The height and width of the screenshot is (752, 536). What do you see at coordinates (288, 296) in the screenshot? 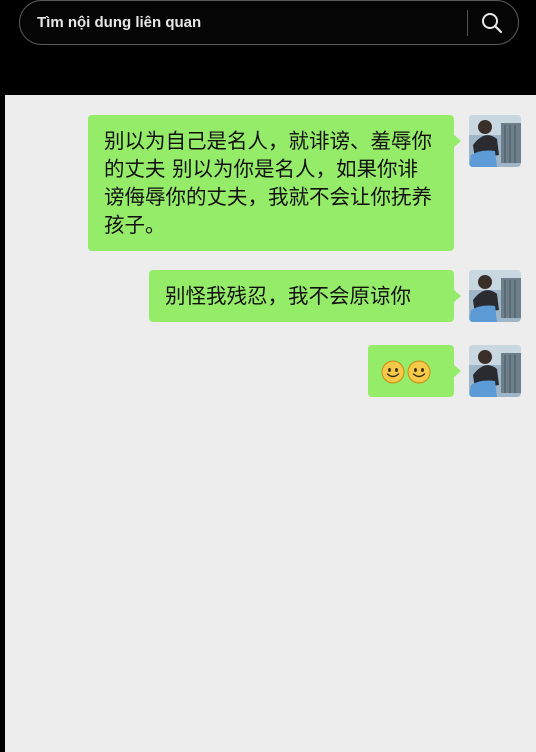
I see `message-text: 别怪我残忍，我不会原谅你` at bounding box center [288, 296].